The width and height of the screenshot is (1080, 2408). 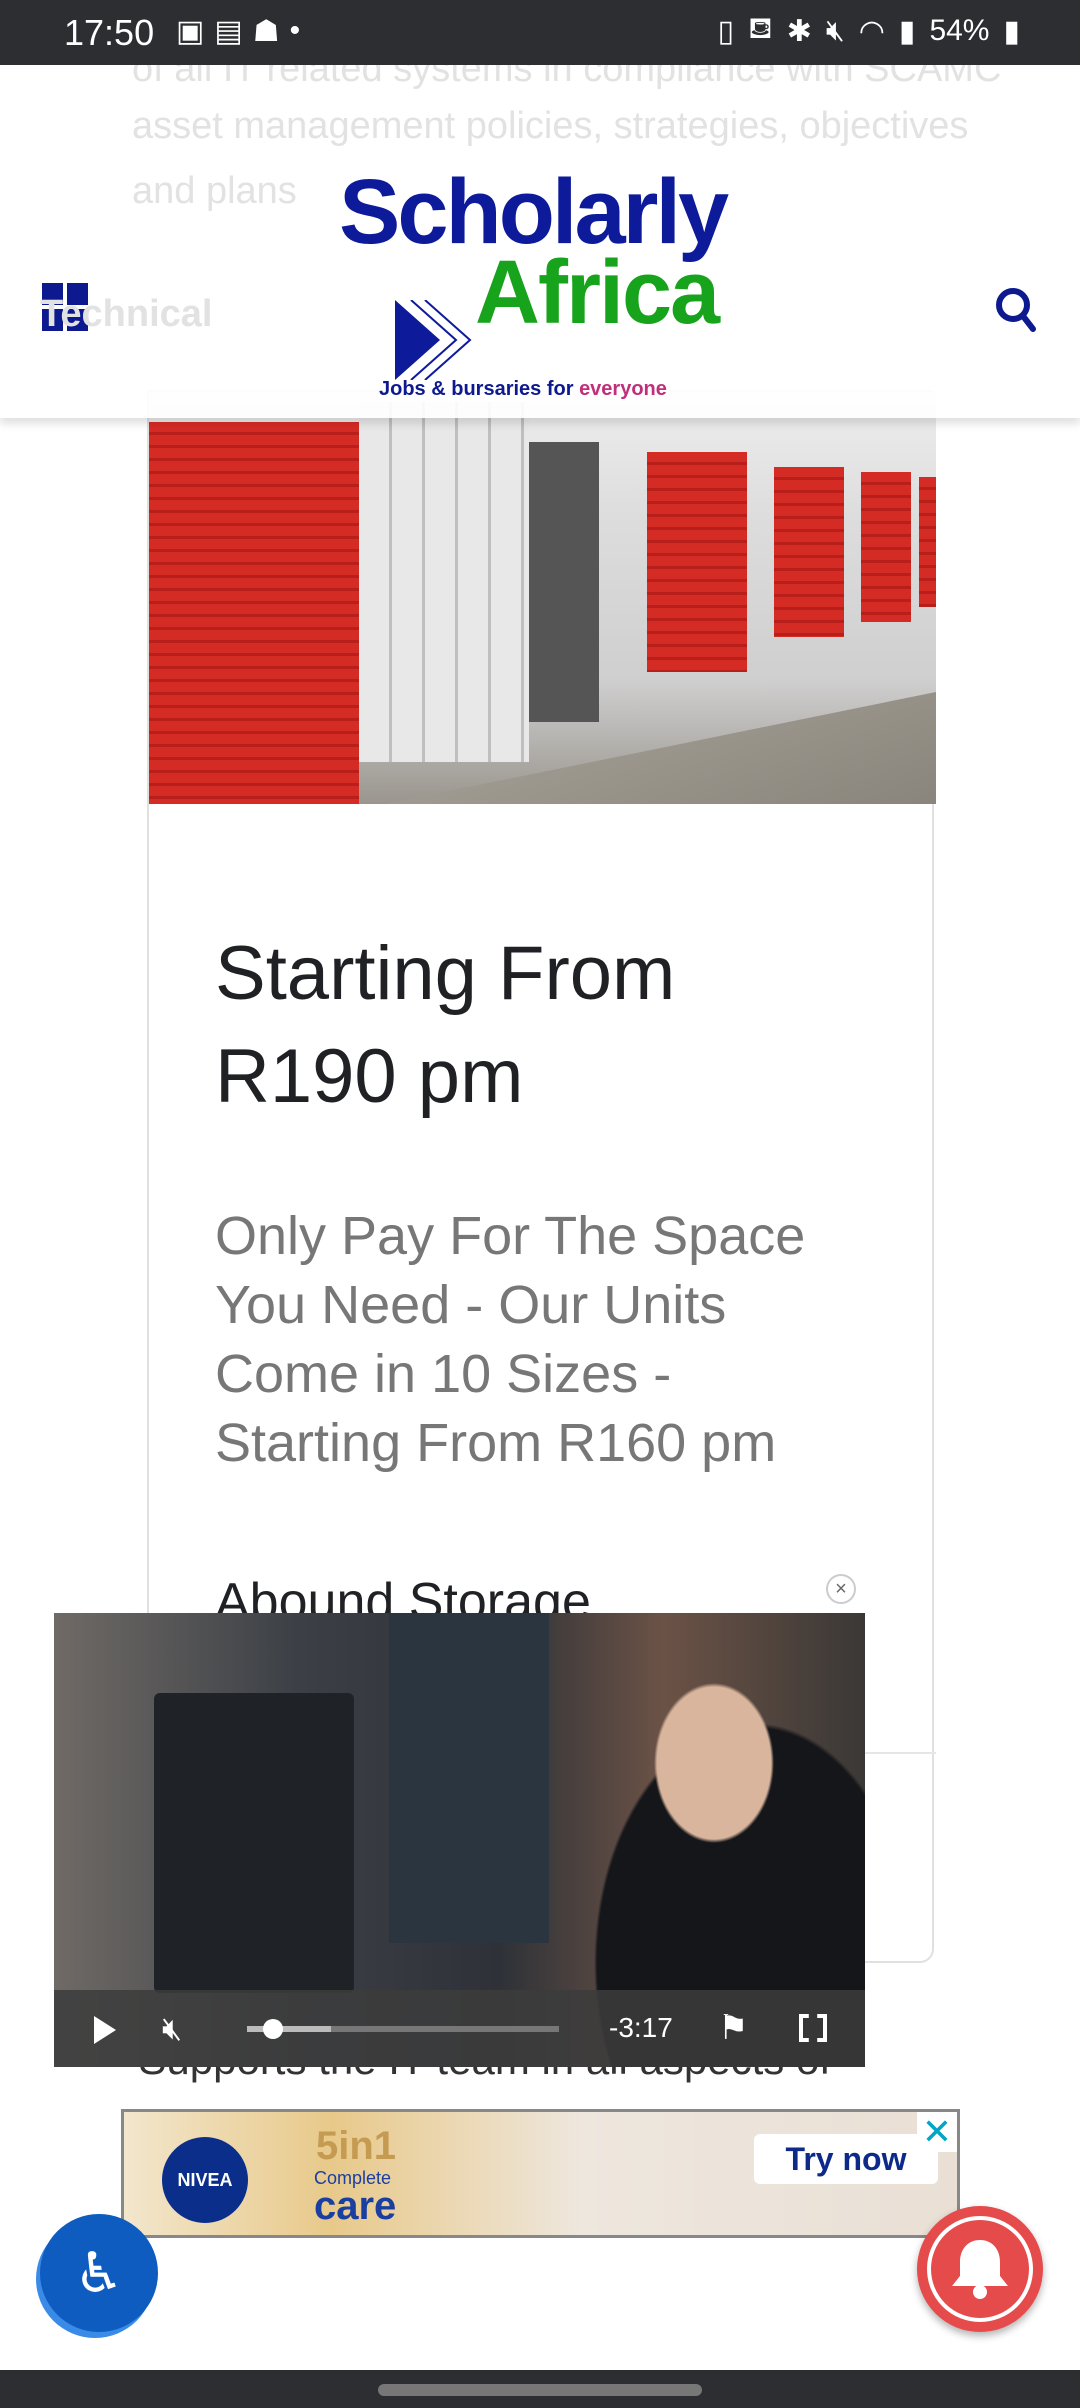 I want to click on signal-icon: ▮, so click(x=907, y=31).